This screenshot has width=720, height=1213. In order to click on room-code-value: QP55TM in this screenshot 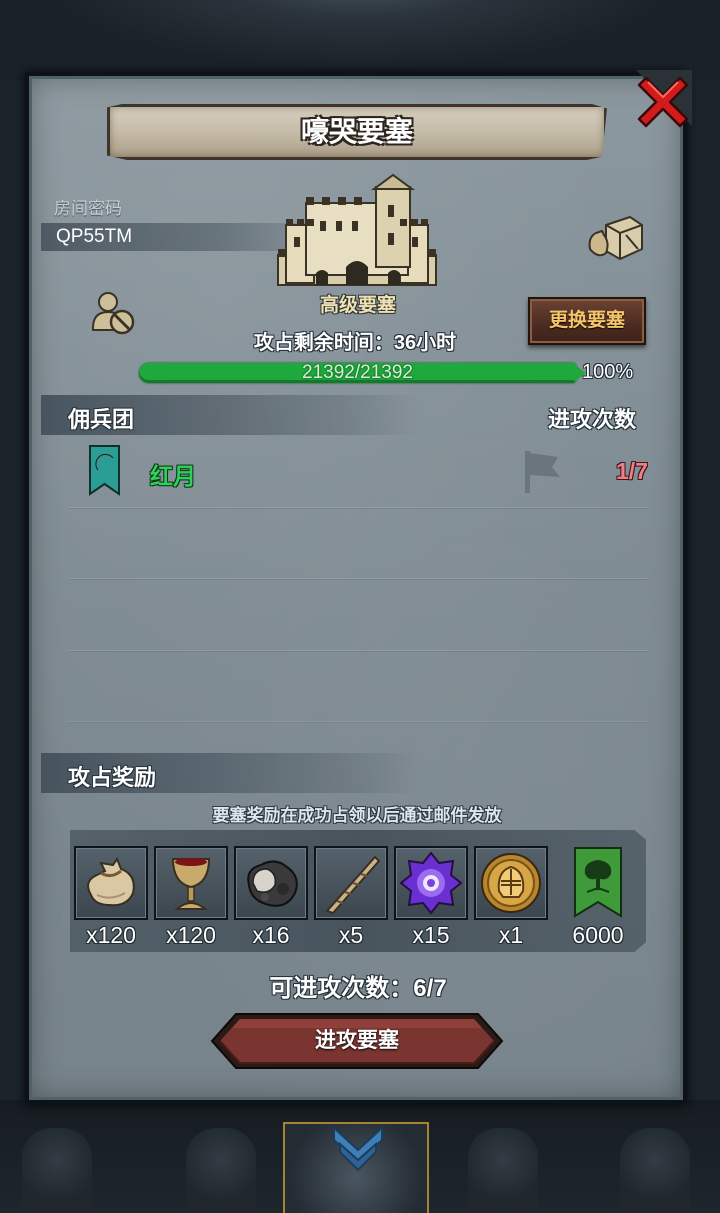, I will do `click(94, 236)`.